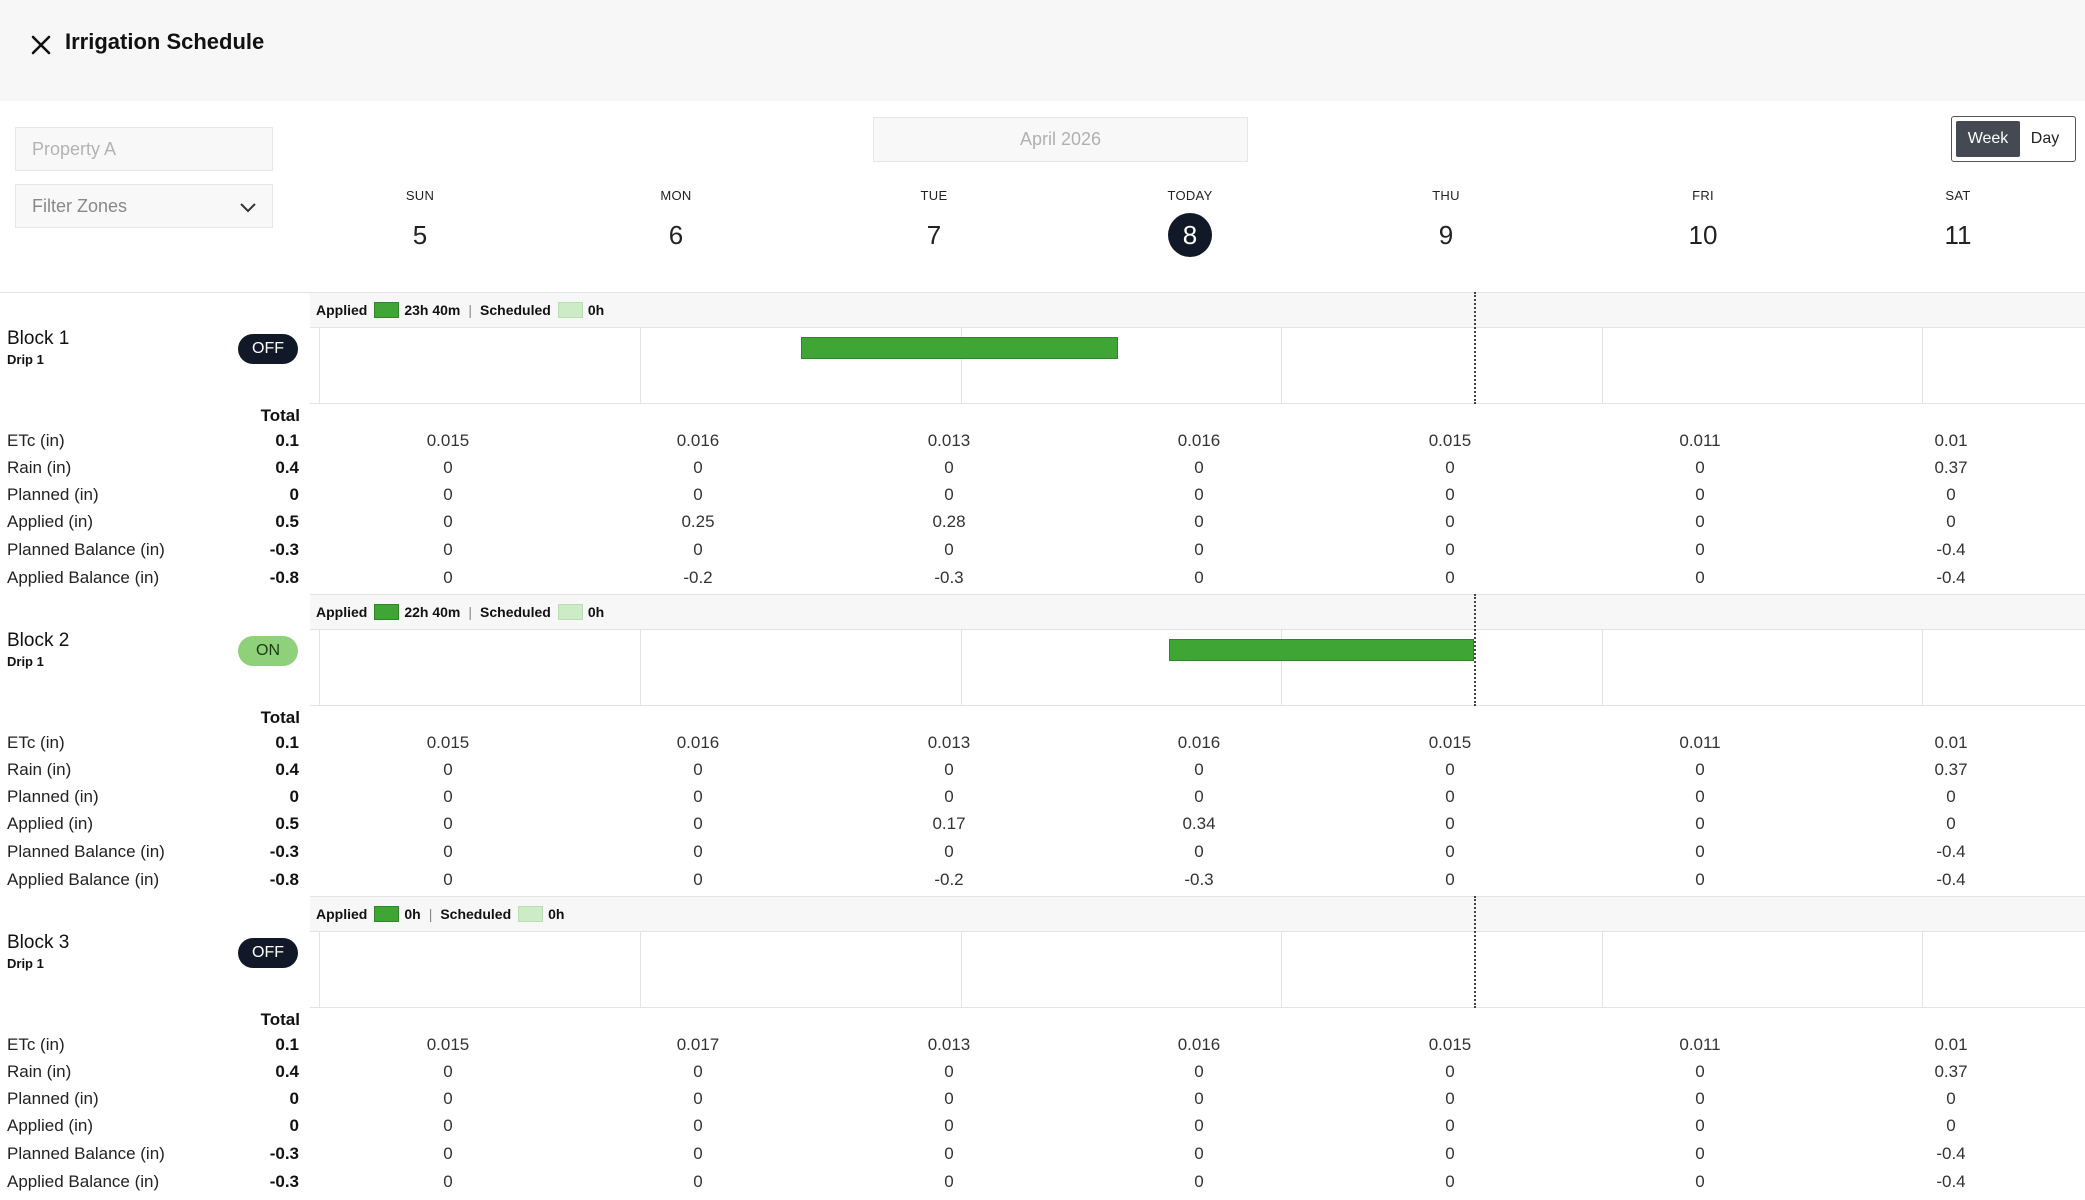 This screenshot has width=2085, height=1200. Describe the element at coordinates (420, 195) in the screenshot. I see `day-name: SUN` at that location.